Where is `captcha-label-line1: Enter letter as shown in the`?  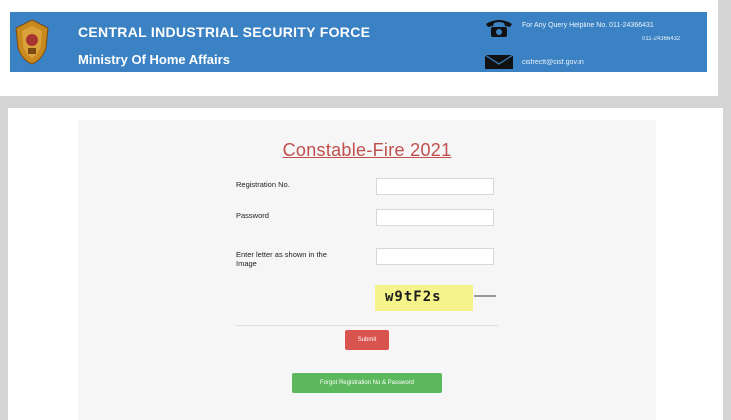 captcha-label-line1: Enter letter as shown in the is located at coordinates (281, 254).